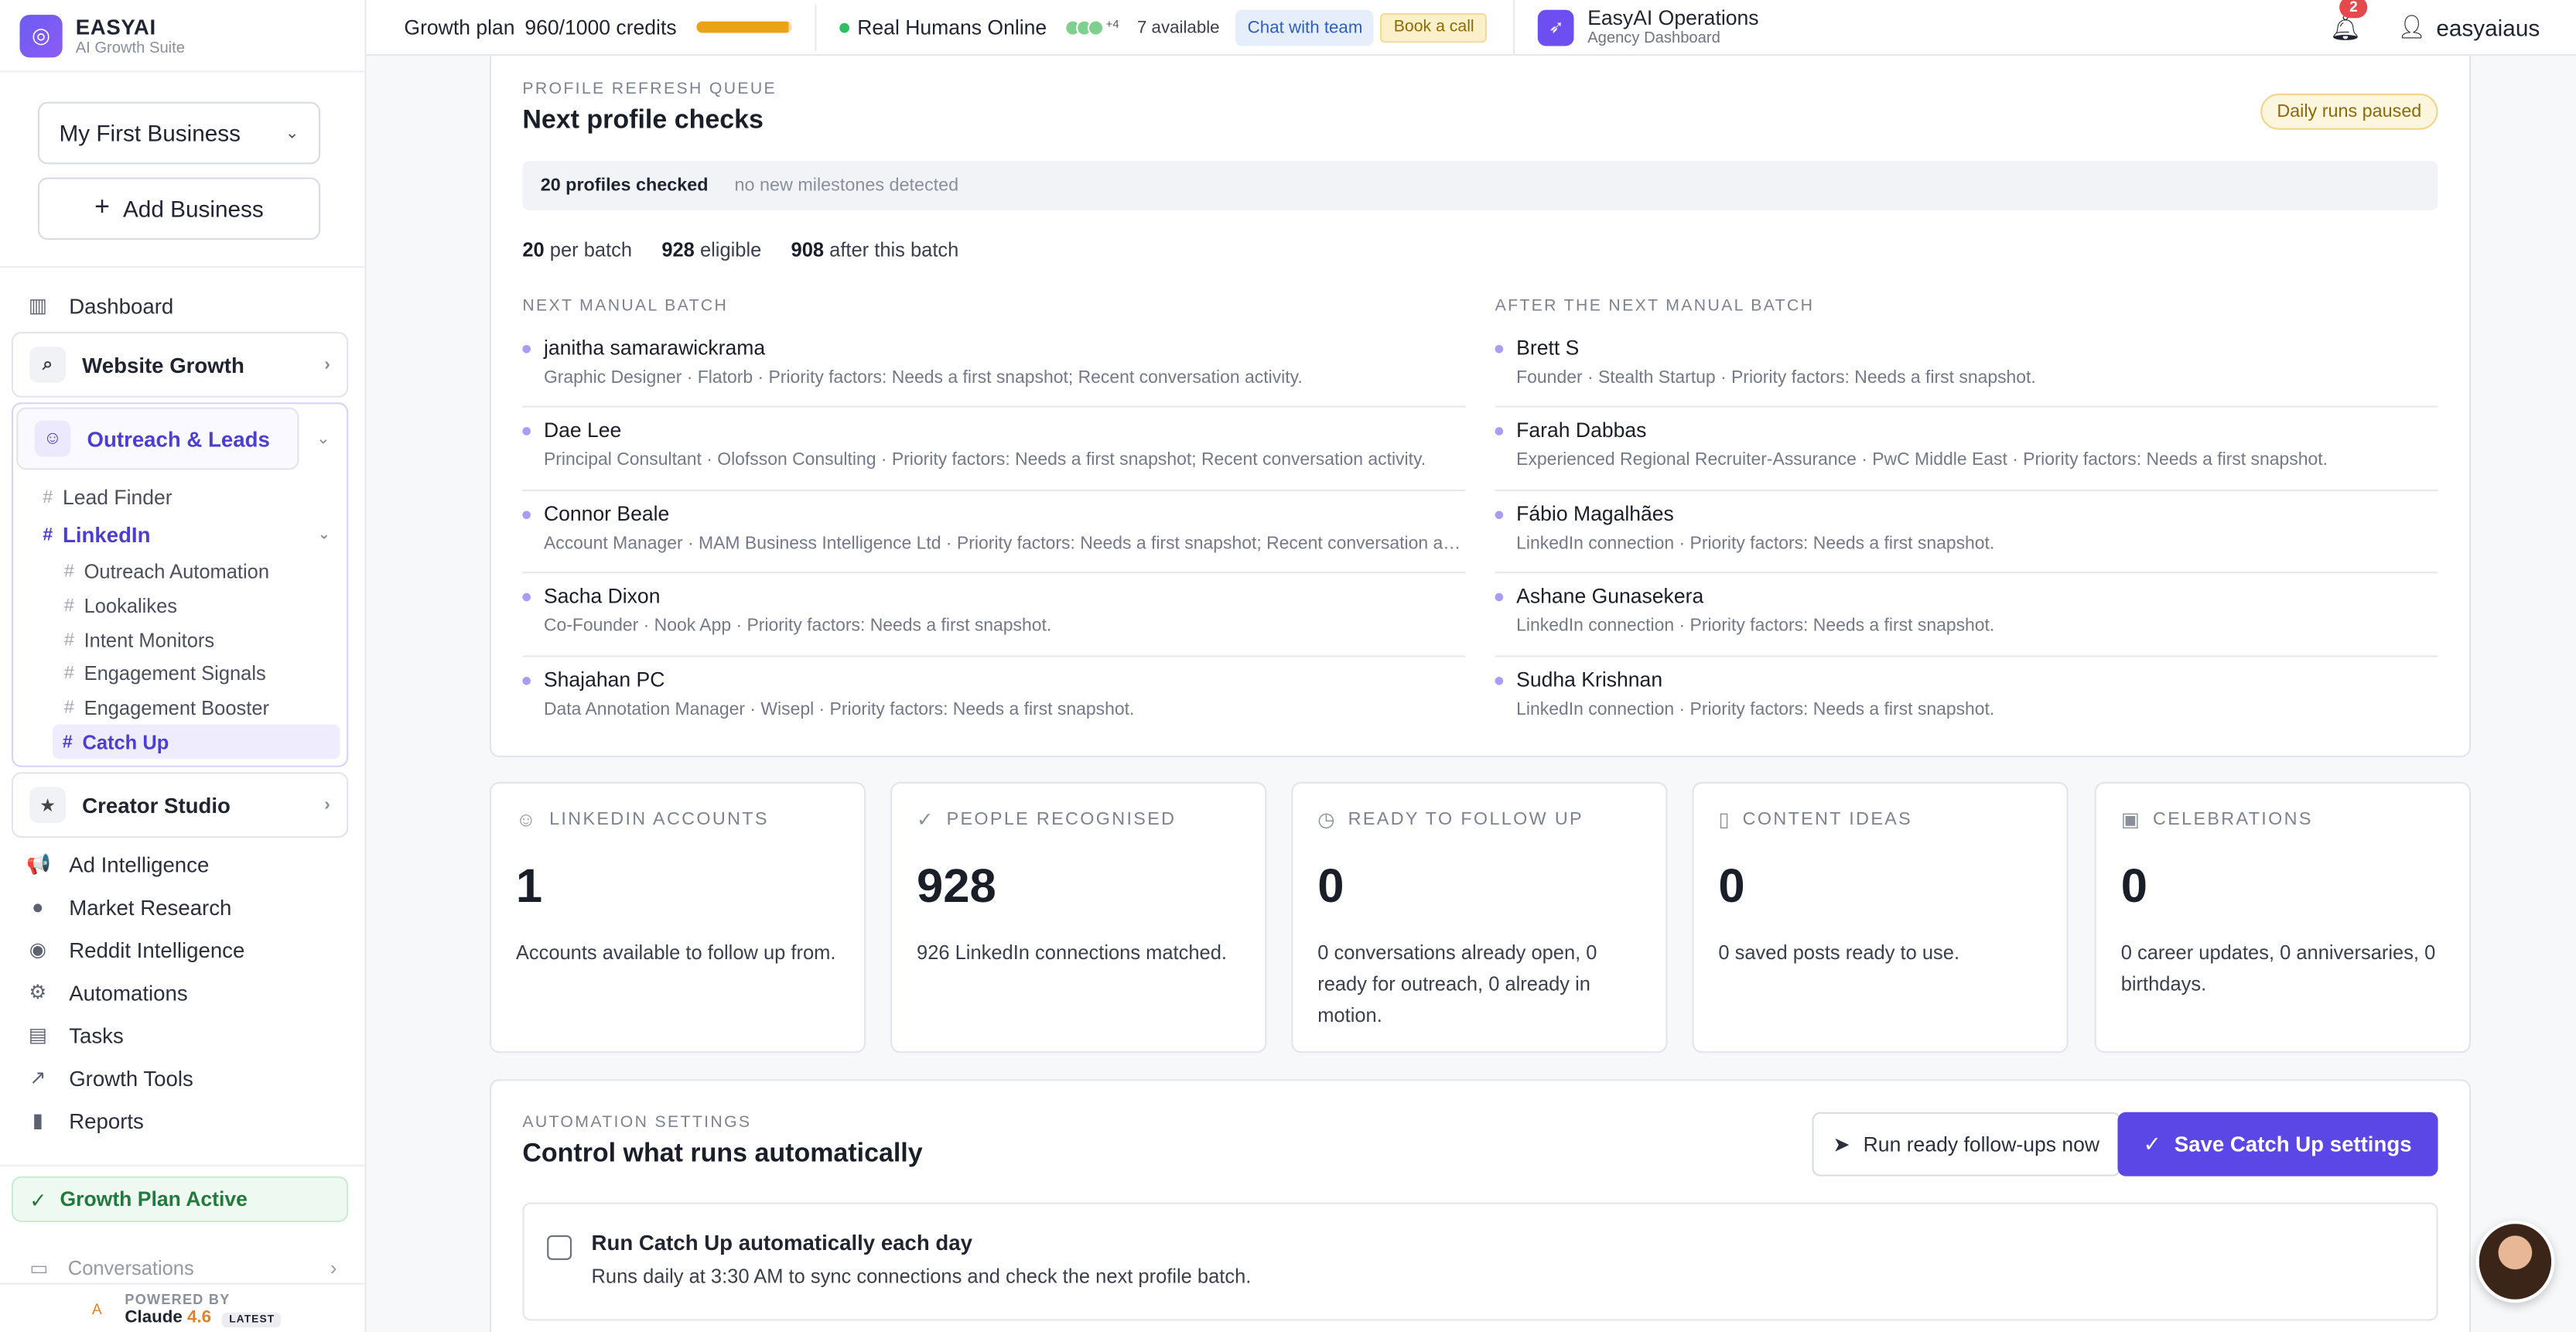 The height and width of the screenshot is (1332, 2576). I want to click on sidebar-item-label: Reddit Intelligence, so click(157, 949).